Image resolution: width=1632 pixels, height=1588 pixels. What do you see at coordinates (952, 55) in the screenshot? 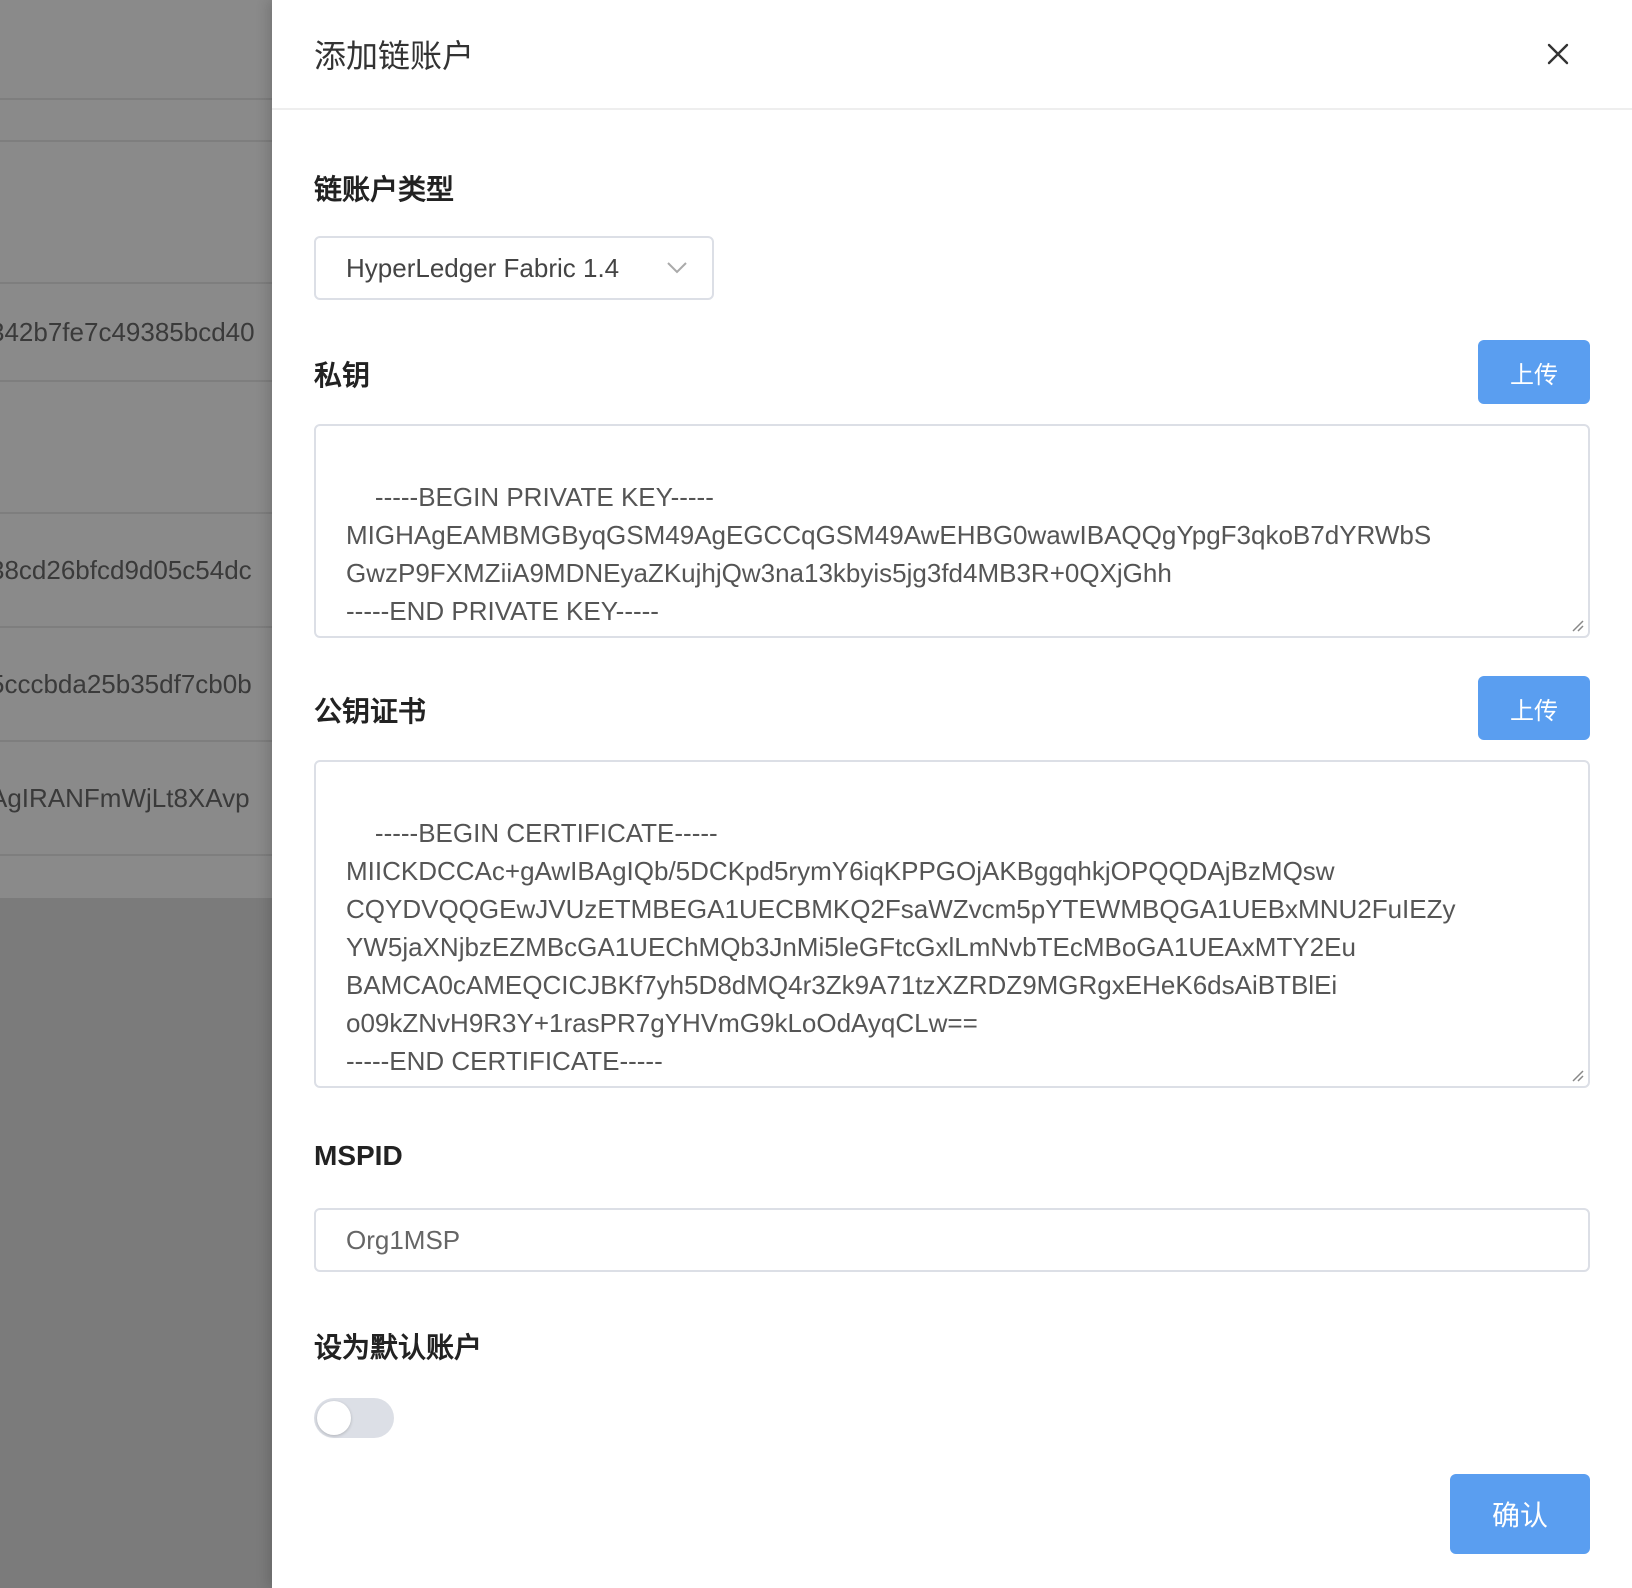
I see `drawer-header: 添加链账户` at bounding box center [952, 55].